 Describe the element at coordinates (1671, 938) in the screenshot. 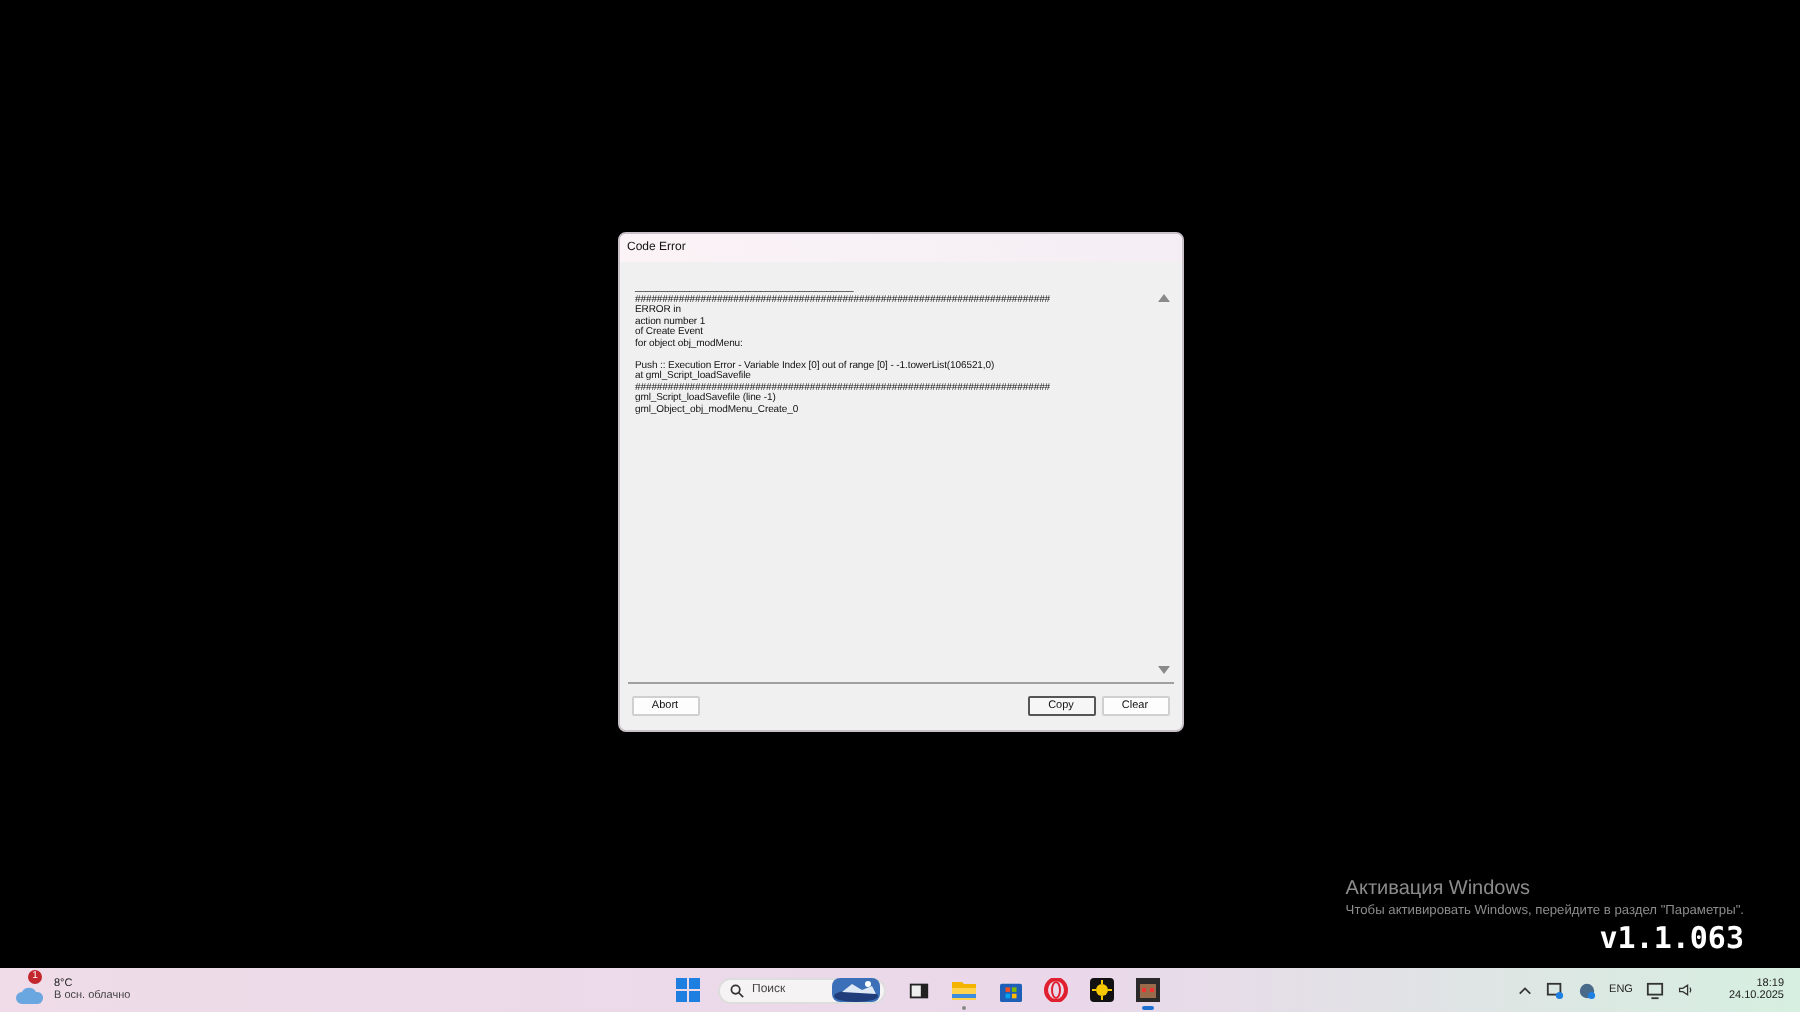

I see `version-label: v1.1.063` at that location.